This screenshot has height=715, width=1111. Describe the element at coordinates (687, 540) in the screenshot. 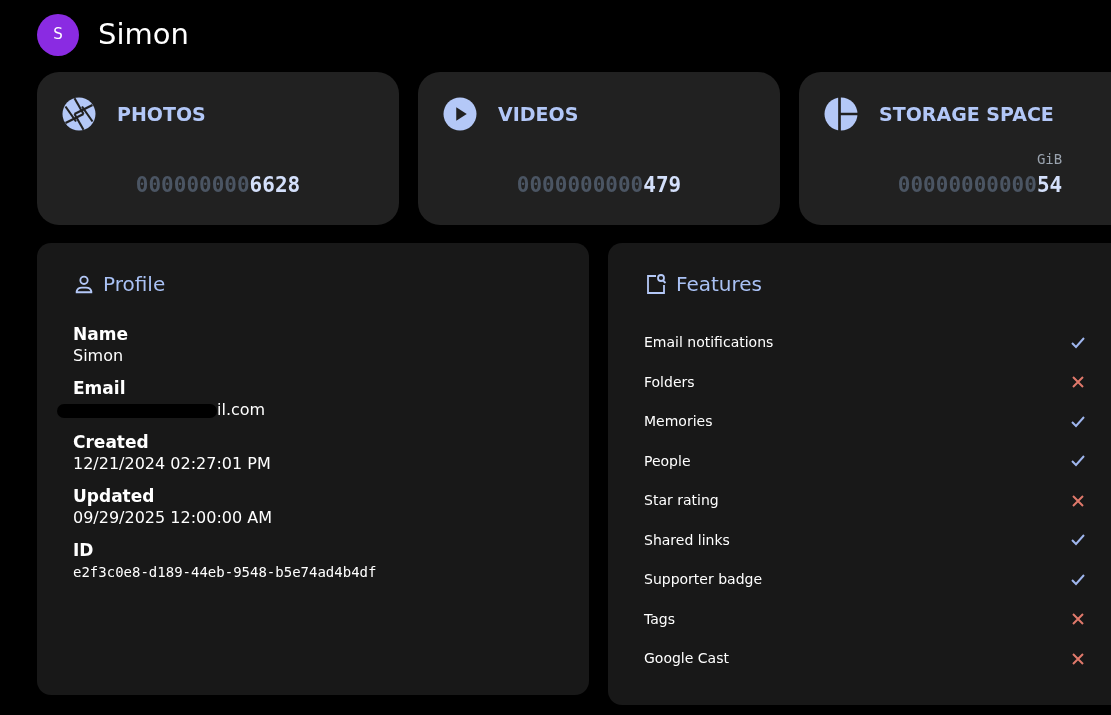

I see `feature-label: Shared links` at that location.